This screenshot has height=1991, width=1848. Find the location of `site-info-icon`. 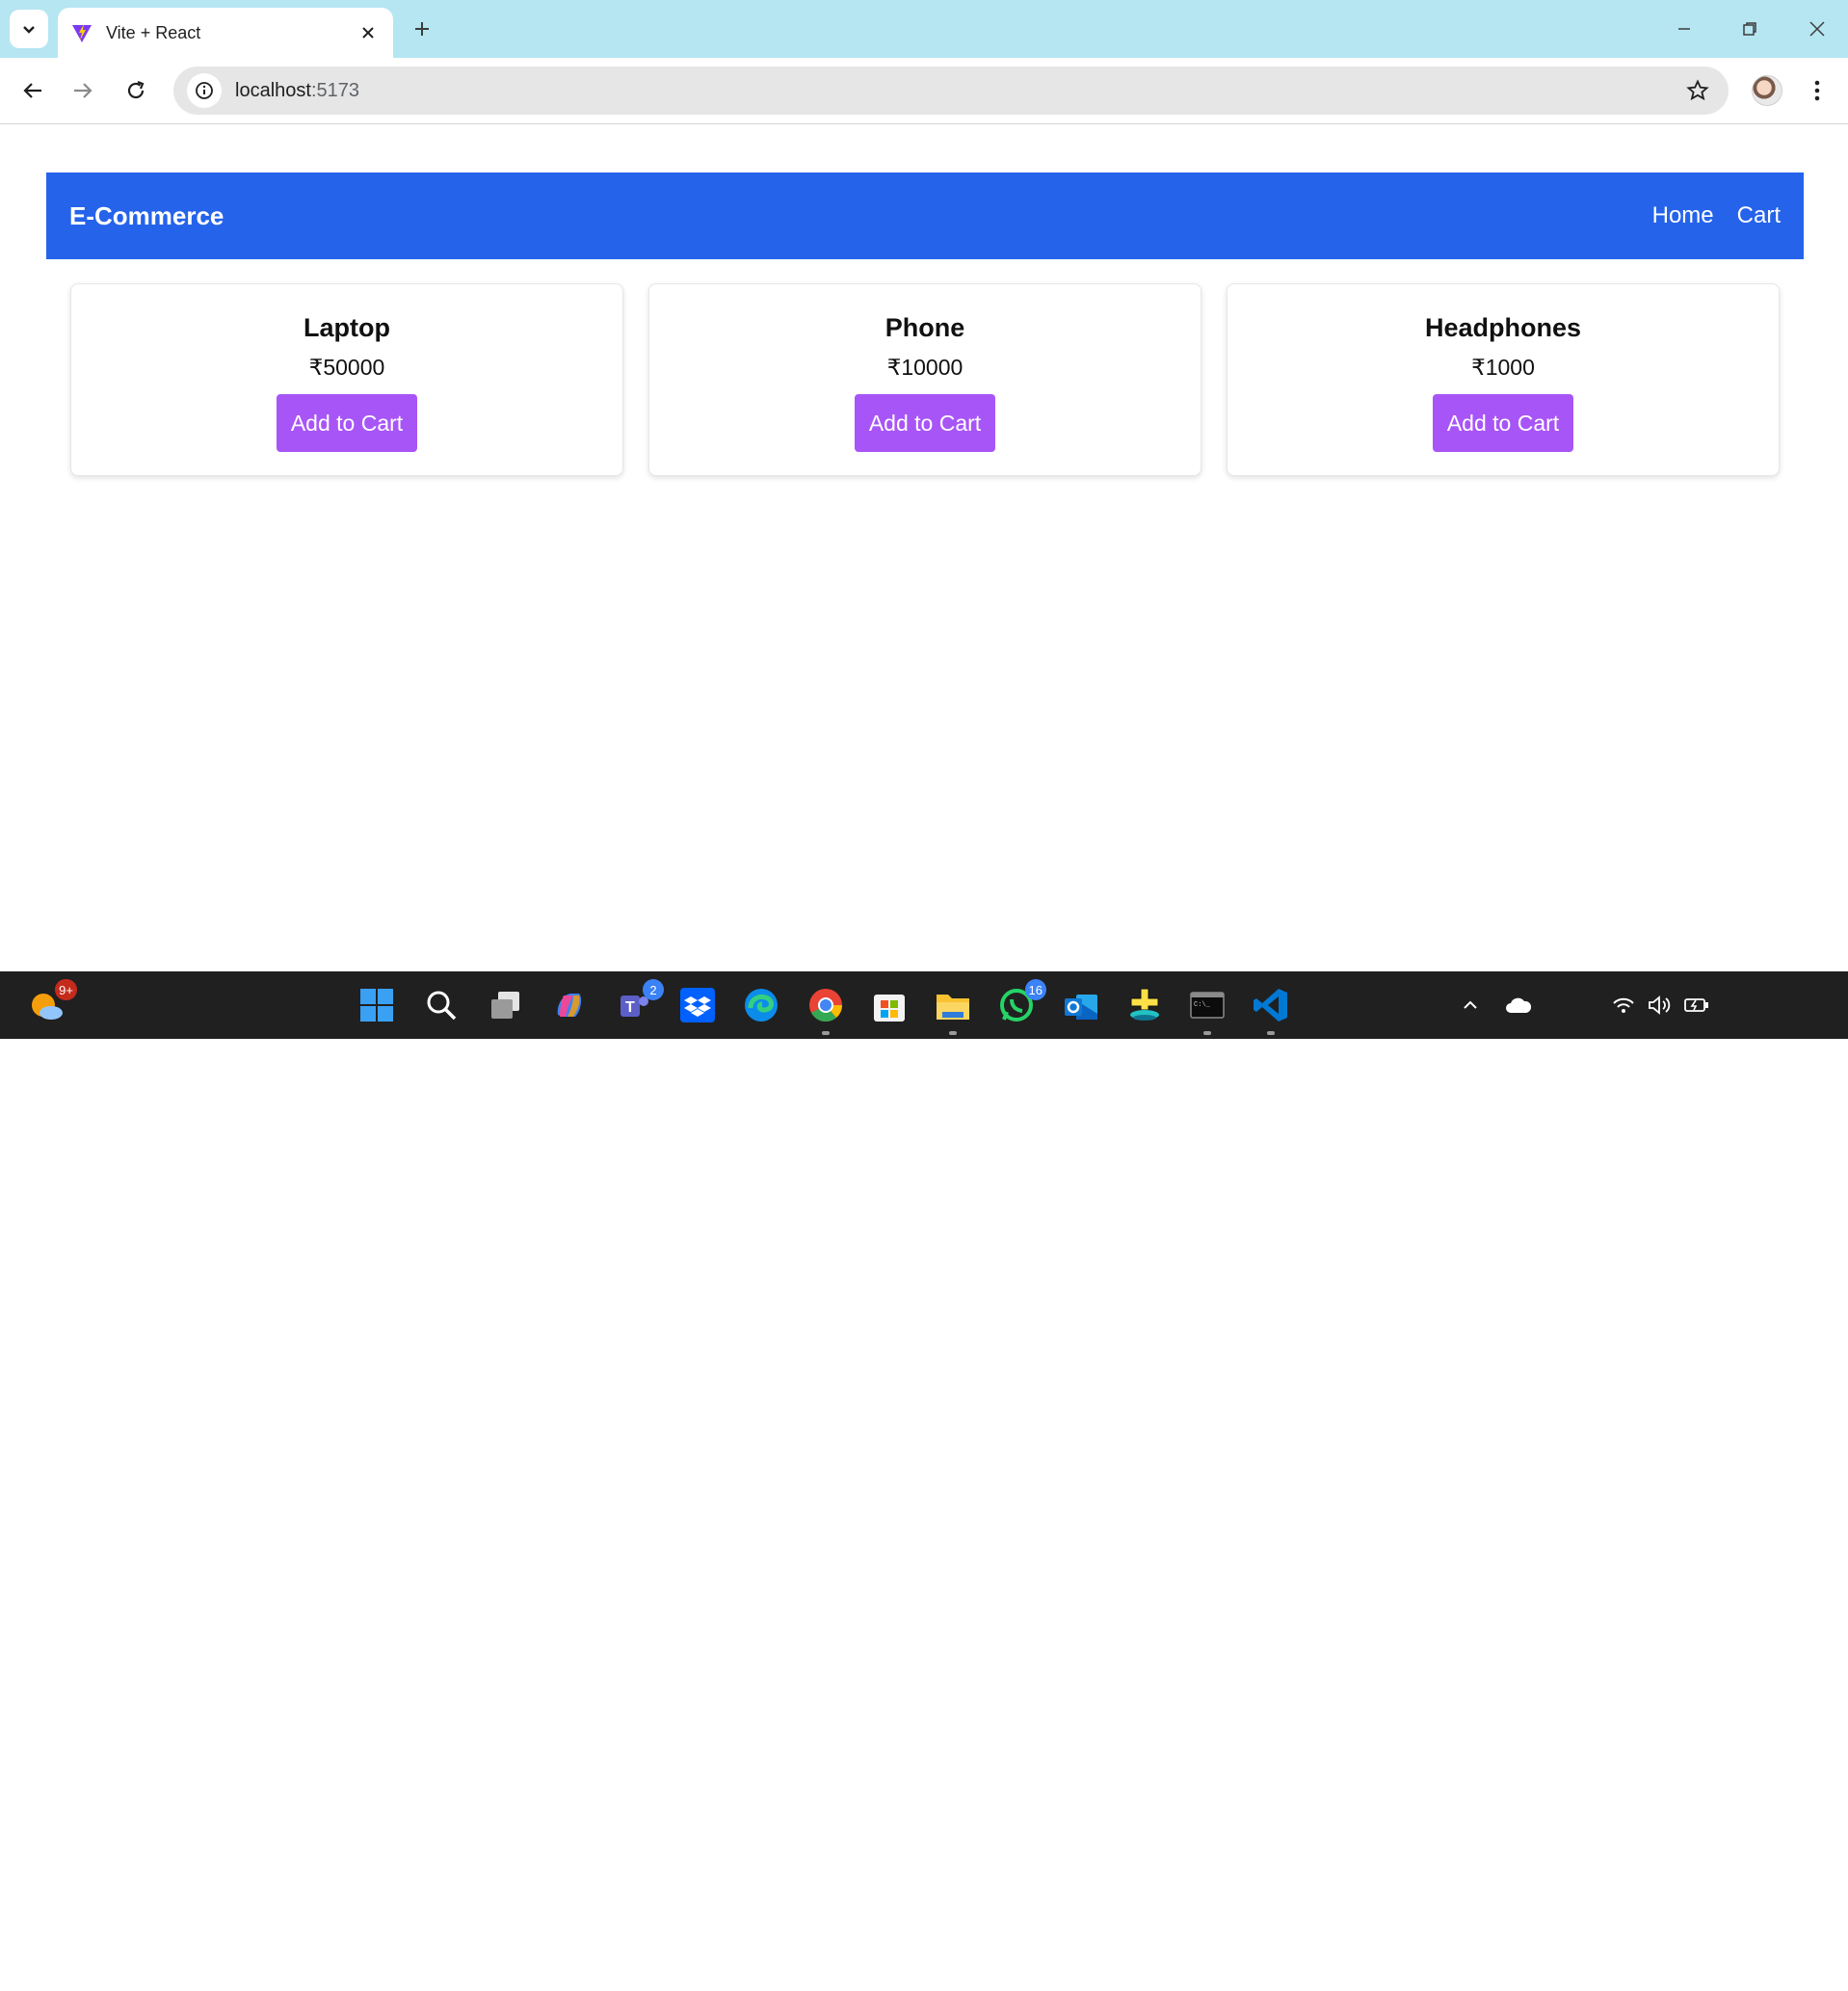

site-info-icon is located at coordinates (204, 90).